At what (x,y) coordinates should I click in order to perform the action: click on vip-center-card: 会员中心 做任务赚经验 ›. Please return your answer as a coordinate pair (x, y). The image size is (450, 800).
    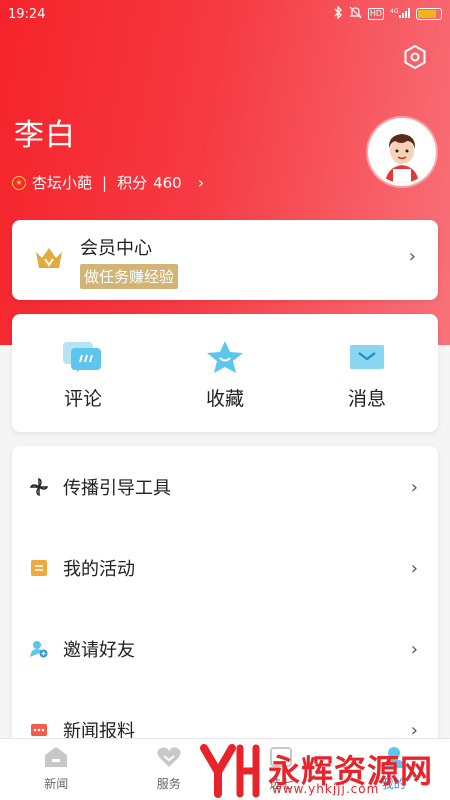
    Looking at the image, I should click on (225, 260).